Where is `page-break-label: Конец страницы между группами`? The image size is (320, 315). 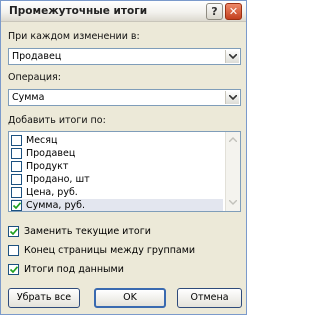 page-break-label: Конец страницы между группами is located at coordinates (110, 250).